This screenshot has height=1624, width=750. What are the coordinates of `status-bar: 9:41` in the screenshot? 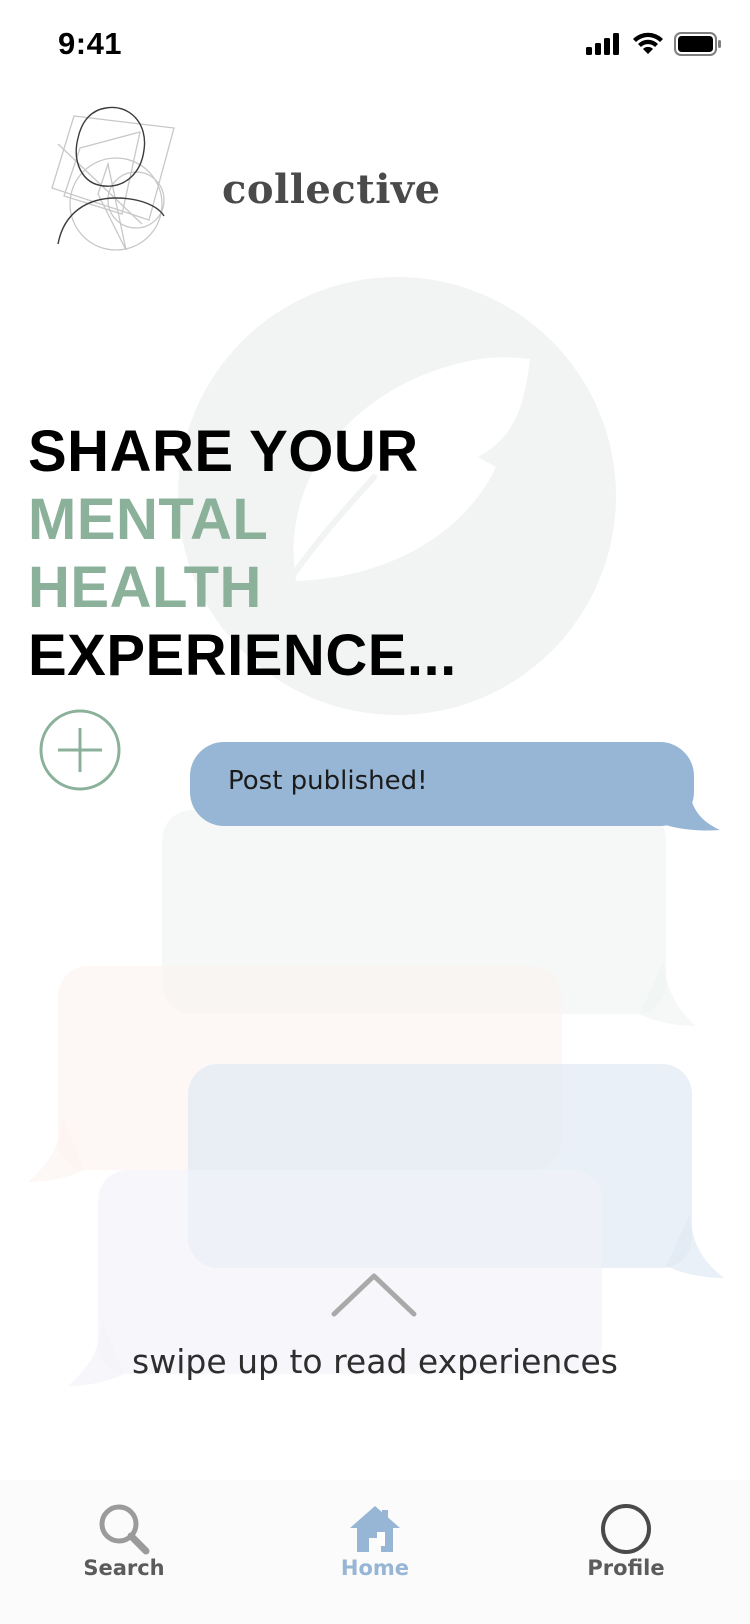 It's located at (375, 45).